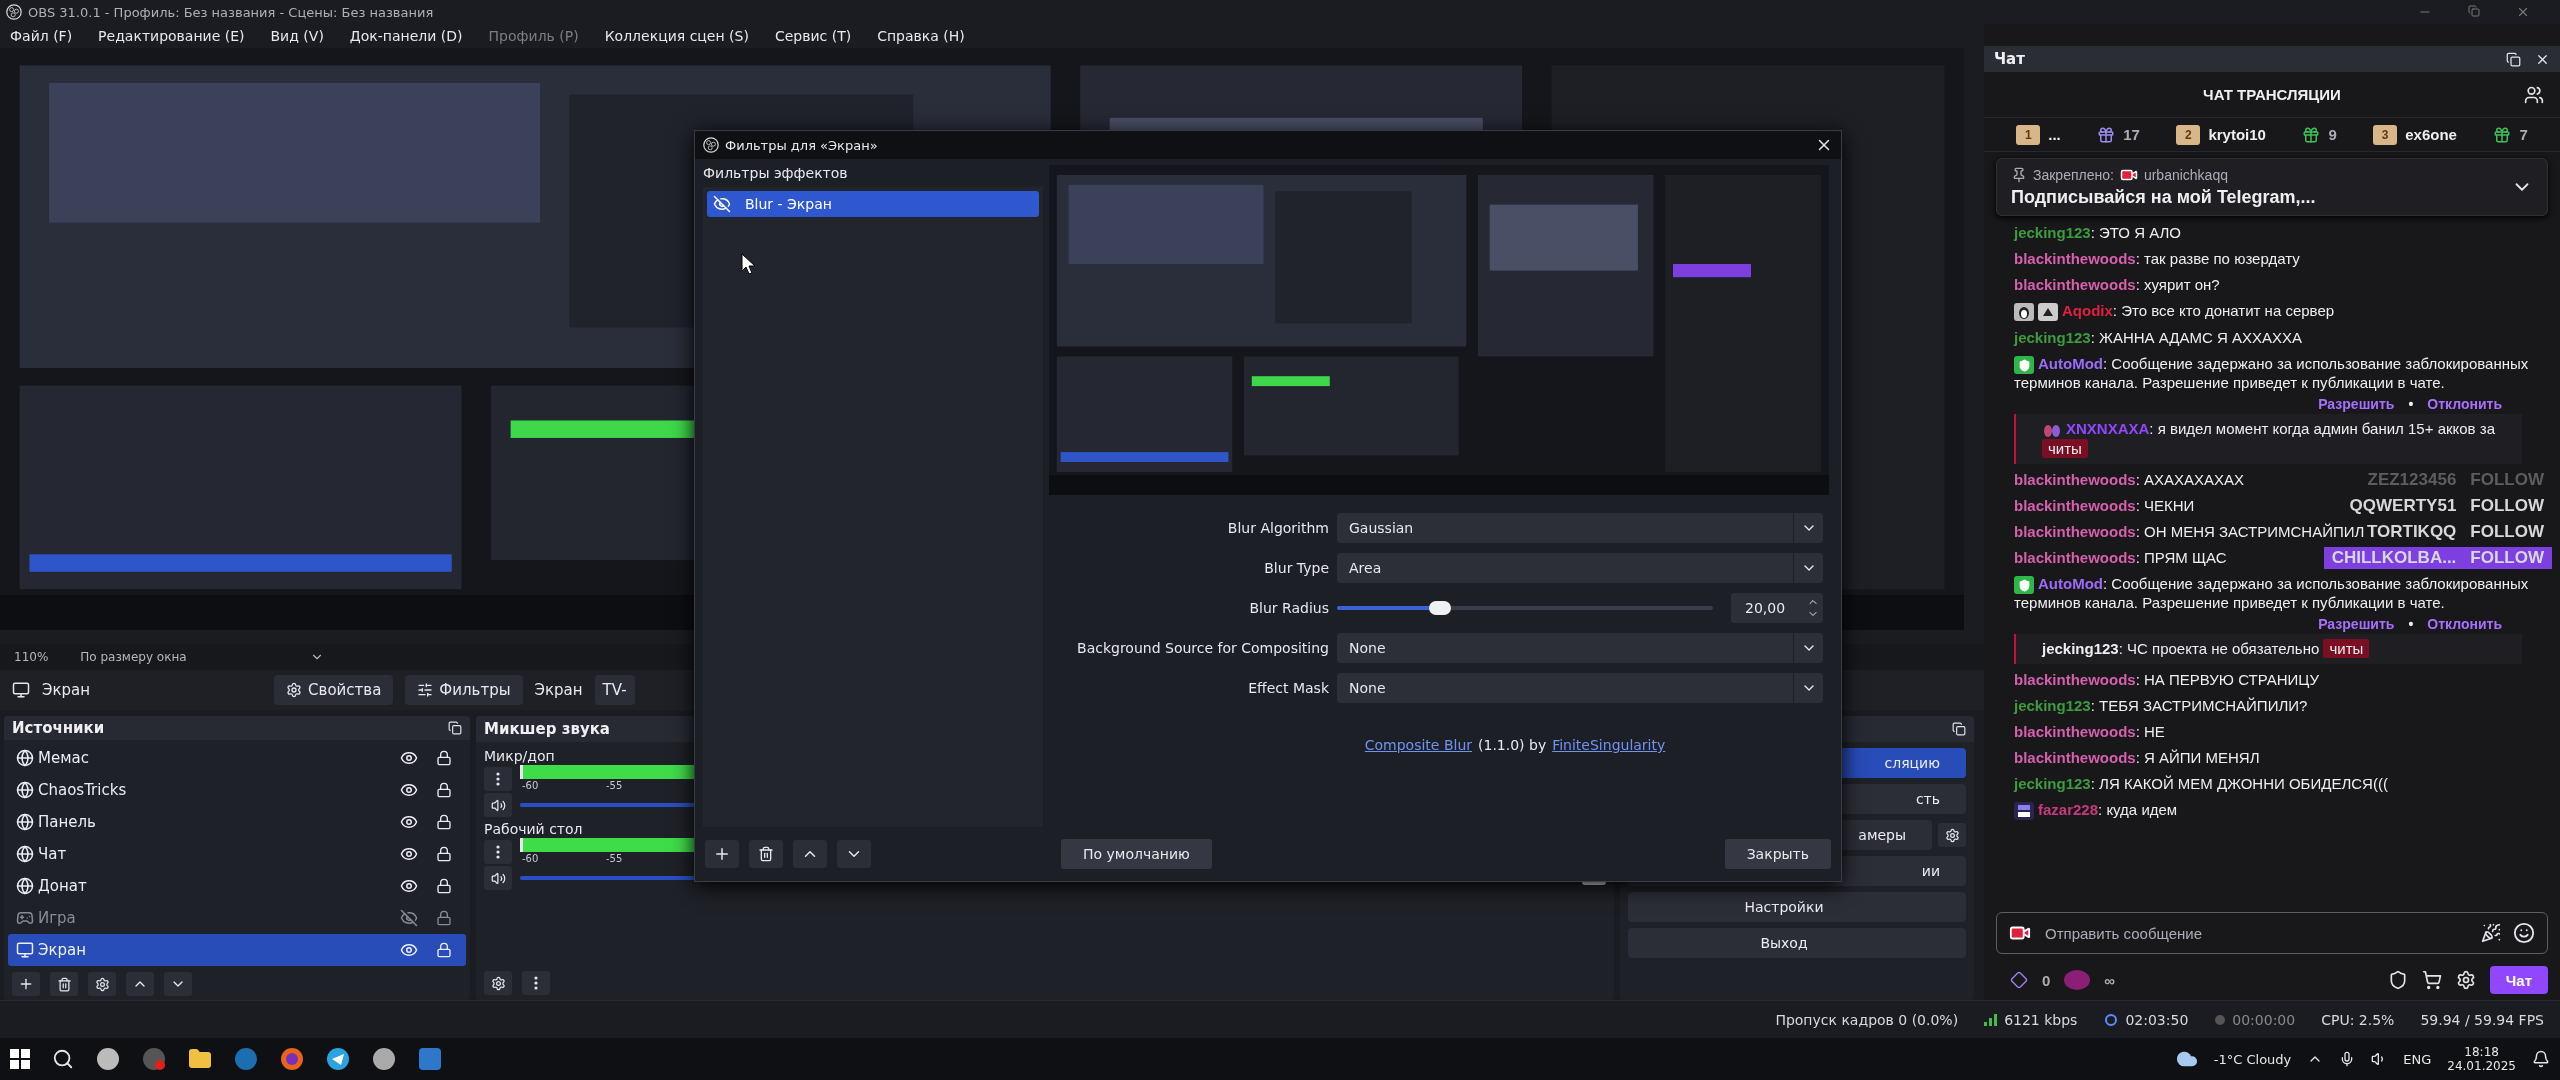  What do you see at coordinates (614, 690) in the screenshot?
I see `device-dropdown: TV-` at bounding box center [614, 690].